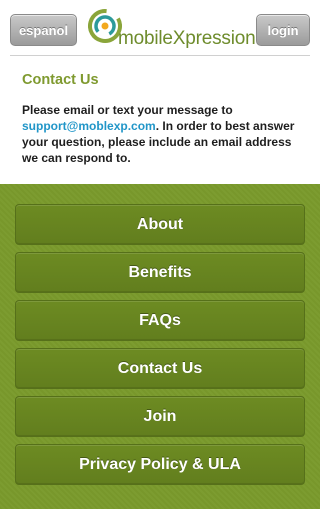 Image resolution: width=320 pixels, height=509 pixels. What do you see at coordinates (160, 464) in the screenshot?
I see `menu-item-privacy-policy: Privacy Policy & ULA` at bounding box center [160, 464].